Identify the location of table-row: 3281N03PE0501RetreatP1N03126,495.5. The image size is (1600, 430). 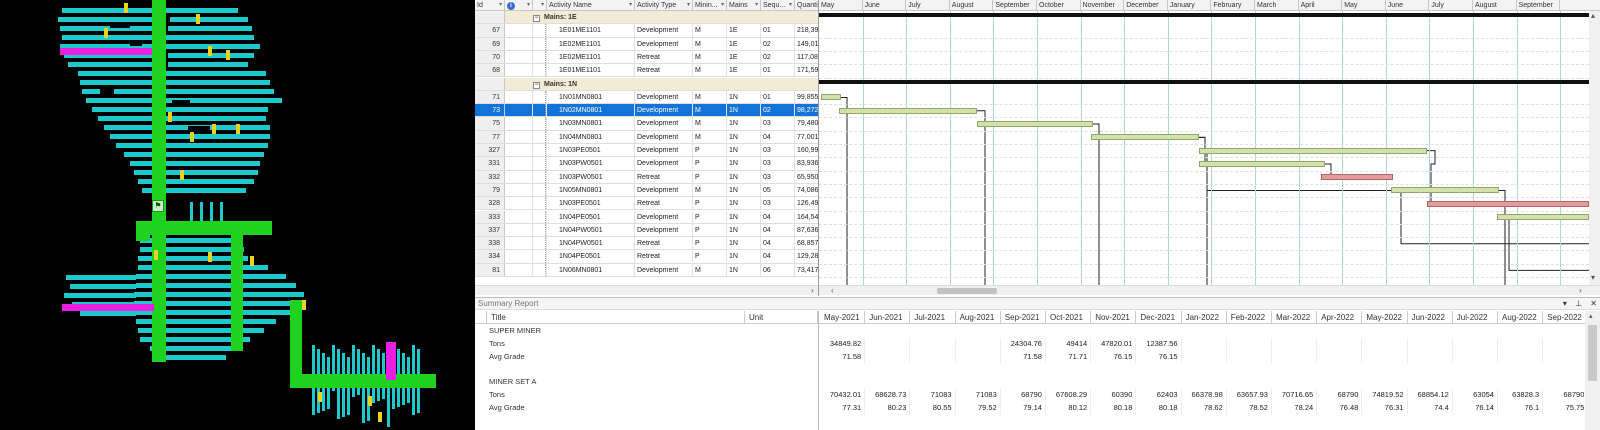
(650, 204).